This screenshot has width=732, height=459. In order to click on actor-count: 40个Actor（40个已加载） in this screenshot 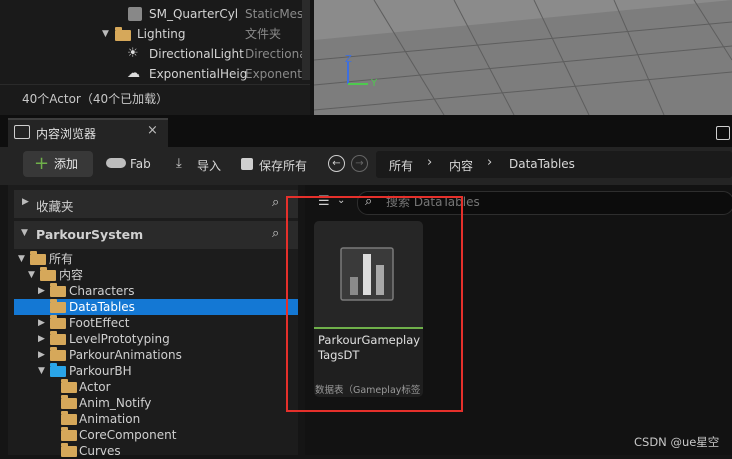, I will do `click(95, 99)`.